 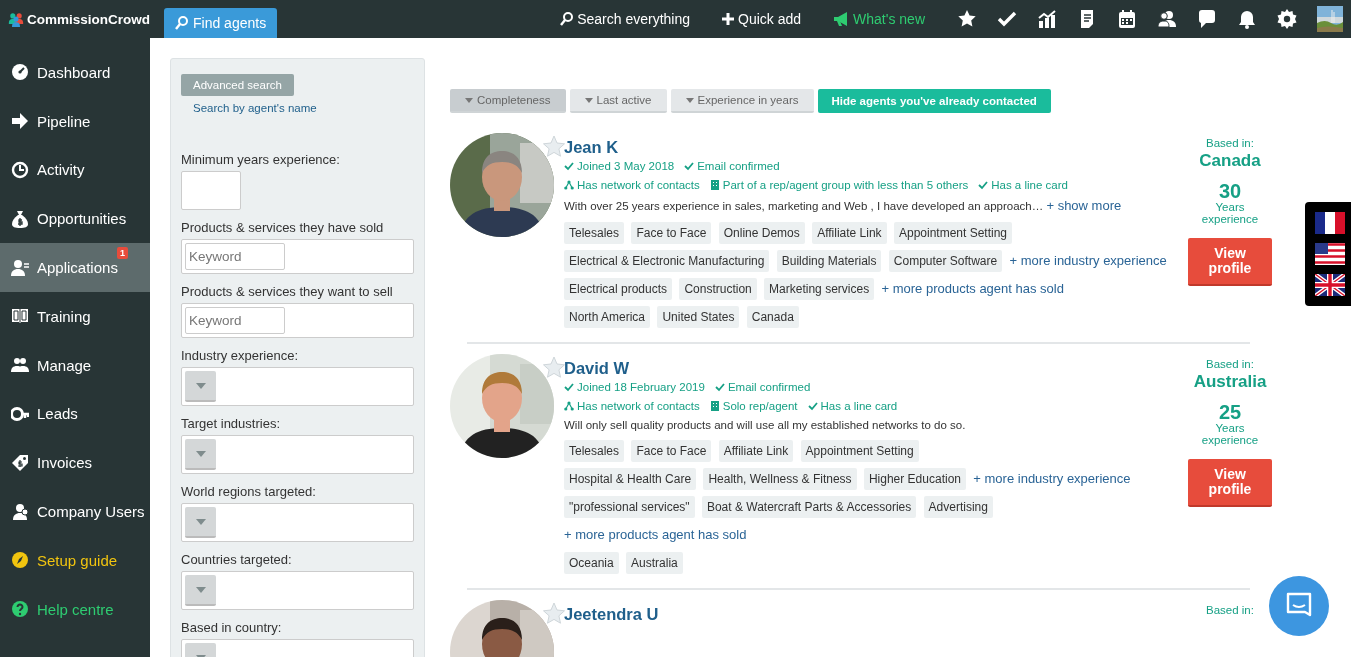 I want to click on tag: Health, Wellness & Fitness, so click(x=780, y=479).